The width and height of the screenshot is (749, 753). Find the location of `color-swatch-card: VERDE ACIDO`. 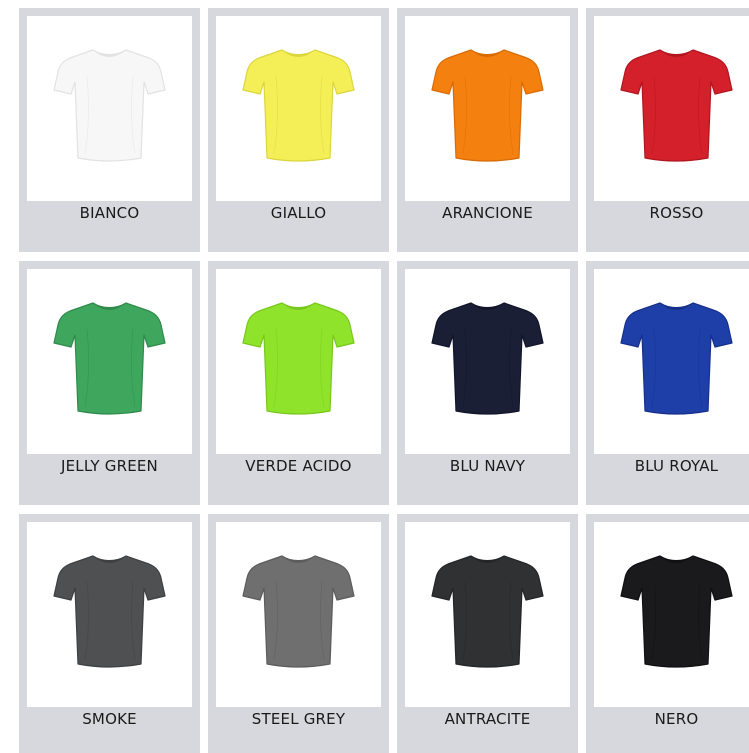

color-swatch-card: VERDE ACIDO is located at coordinates (298, 383).